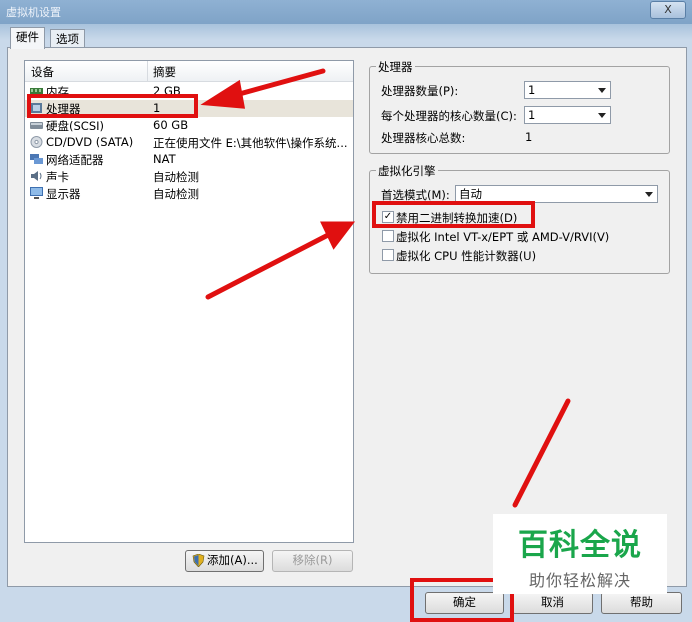  Describe the element at coordinates (579, 580) in the screenshot. I see `watermark-subtitle: 助你轻松解决` at that location.